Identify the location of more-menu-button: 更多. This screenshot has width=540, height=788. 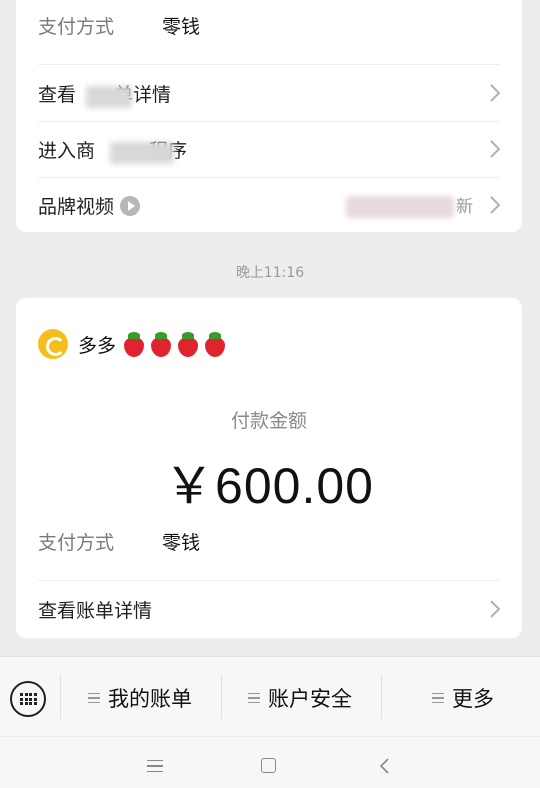
(463, 698).